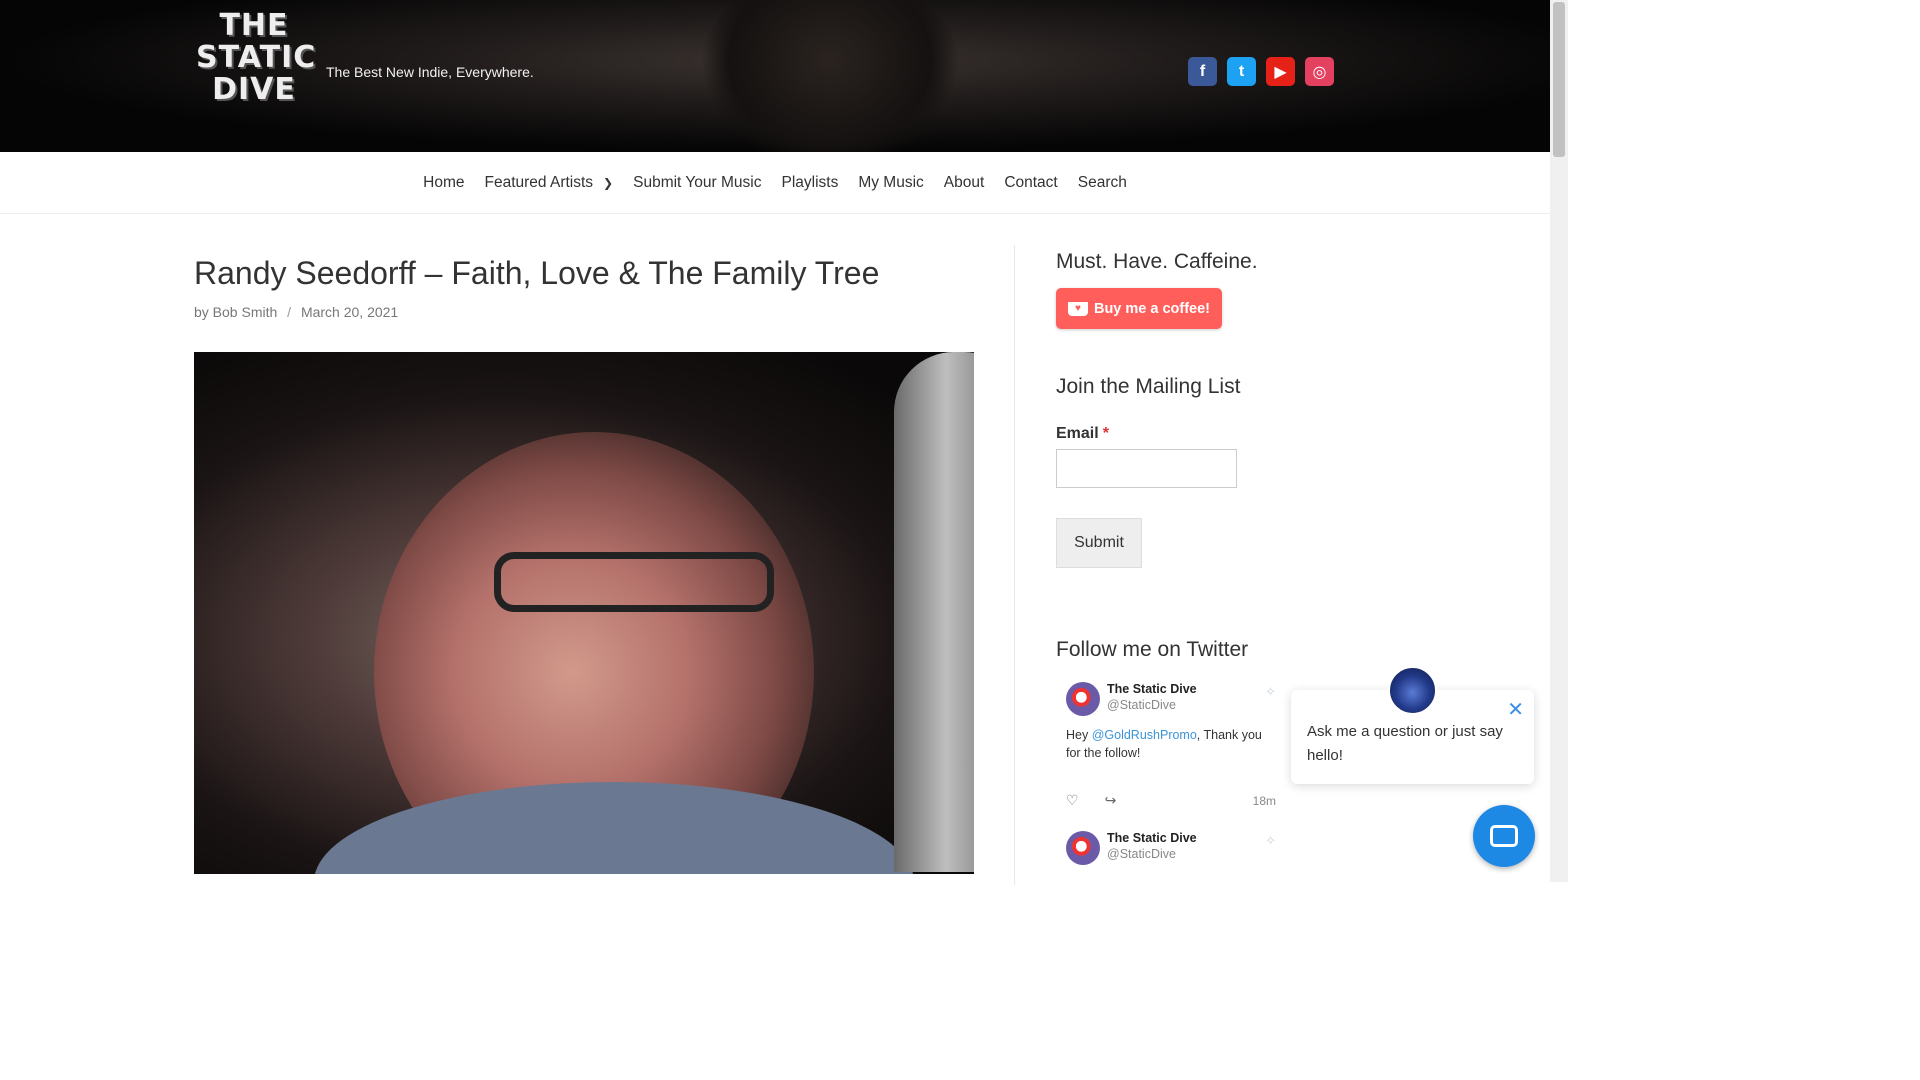 This screenshot has height=1080, width=1920. I want to click on nav-item-about: About, so click(964, 183).